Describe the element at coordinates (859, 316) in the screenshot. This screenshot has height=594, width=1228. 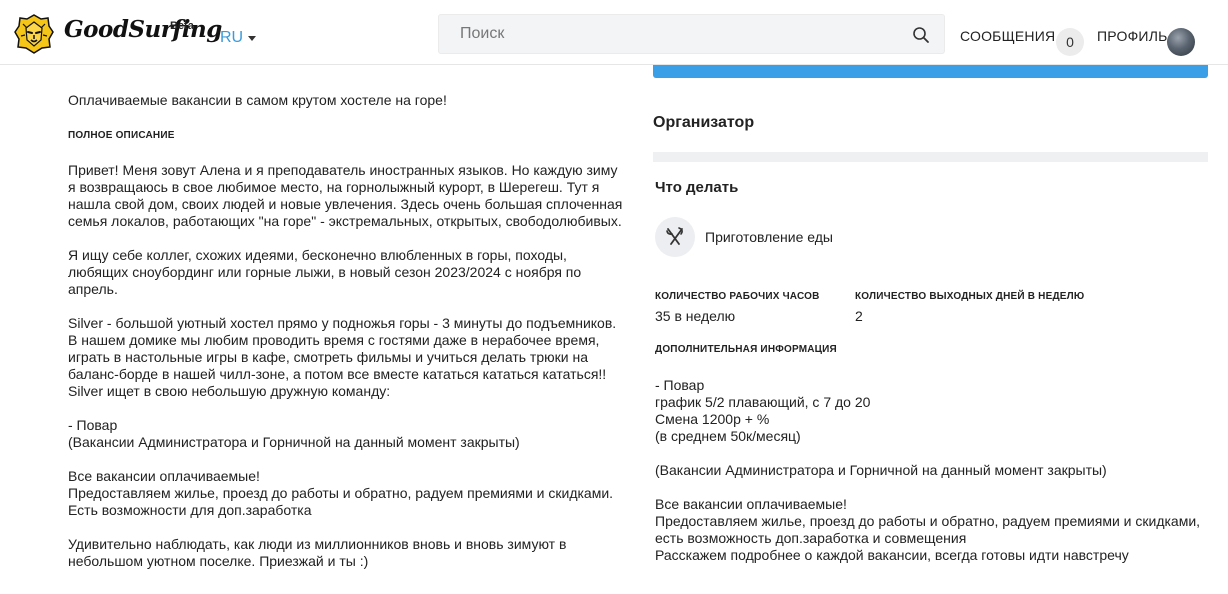
I see `days-off-value: 2` at that location.